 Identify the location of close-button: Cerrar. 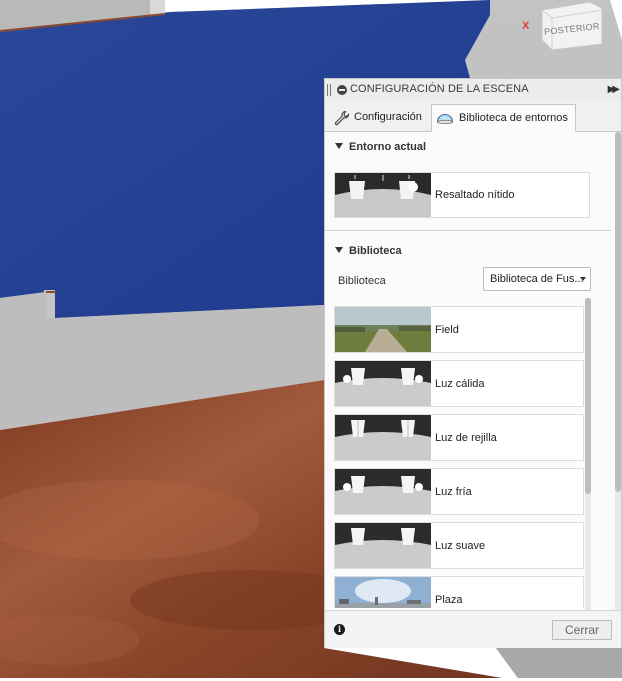
(582, 630).